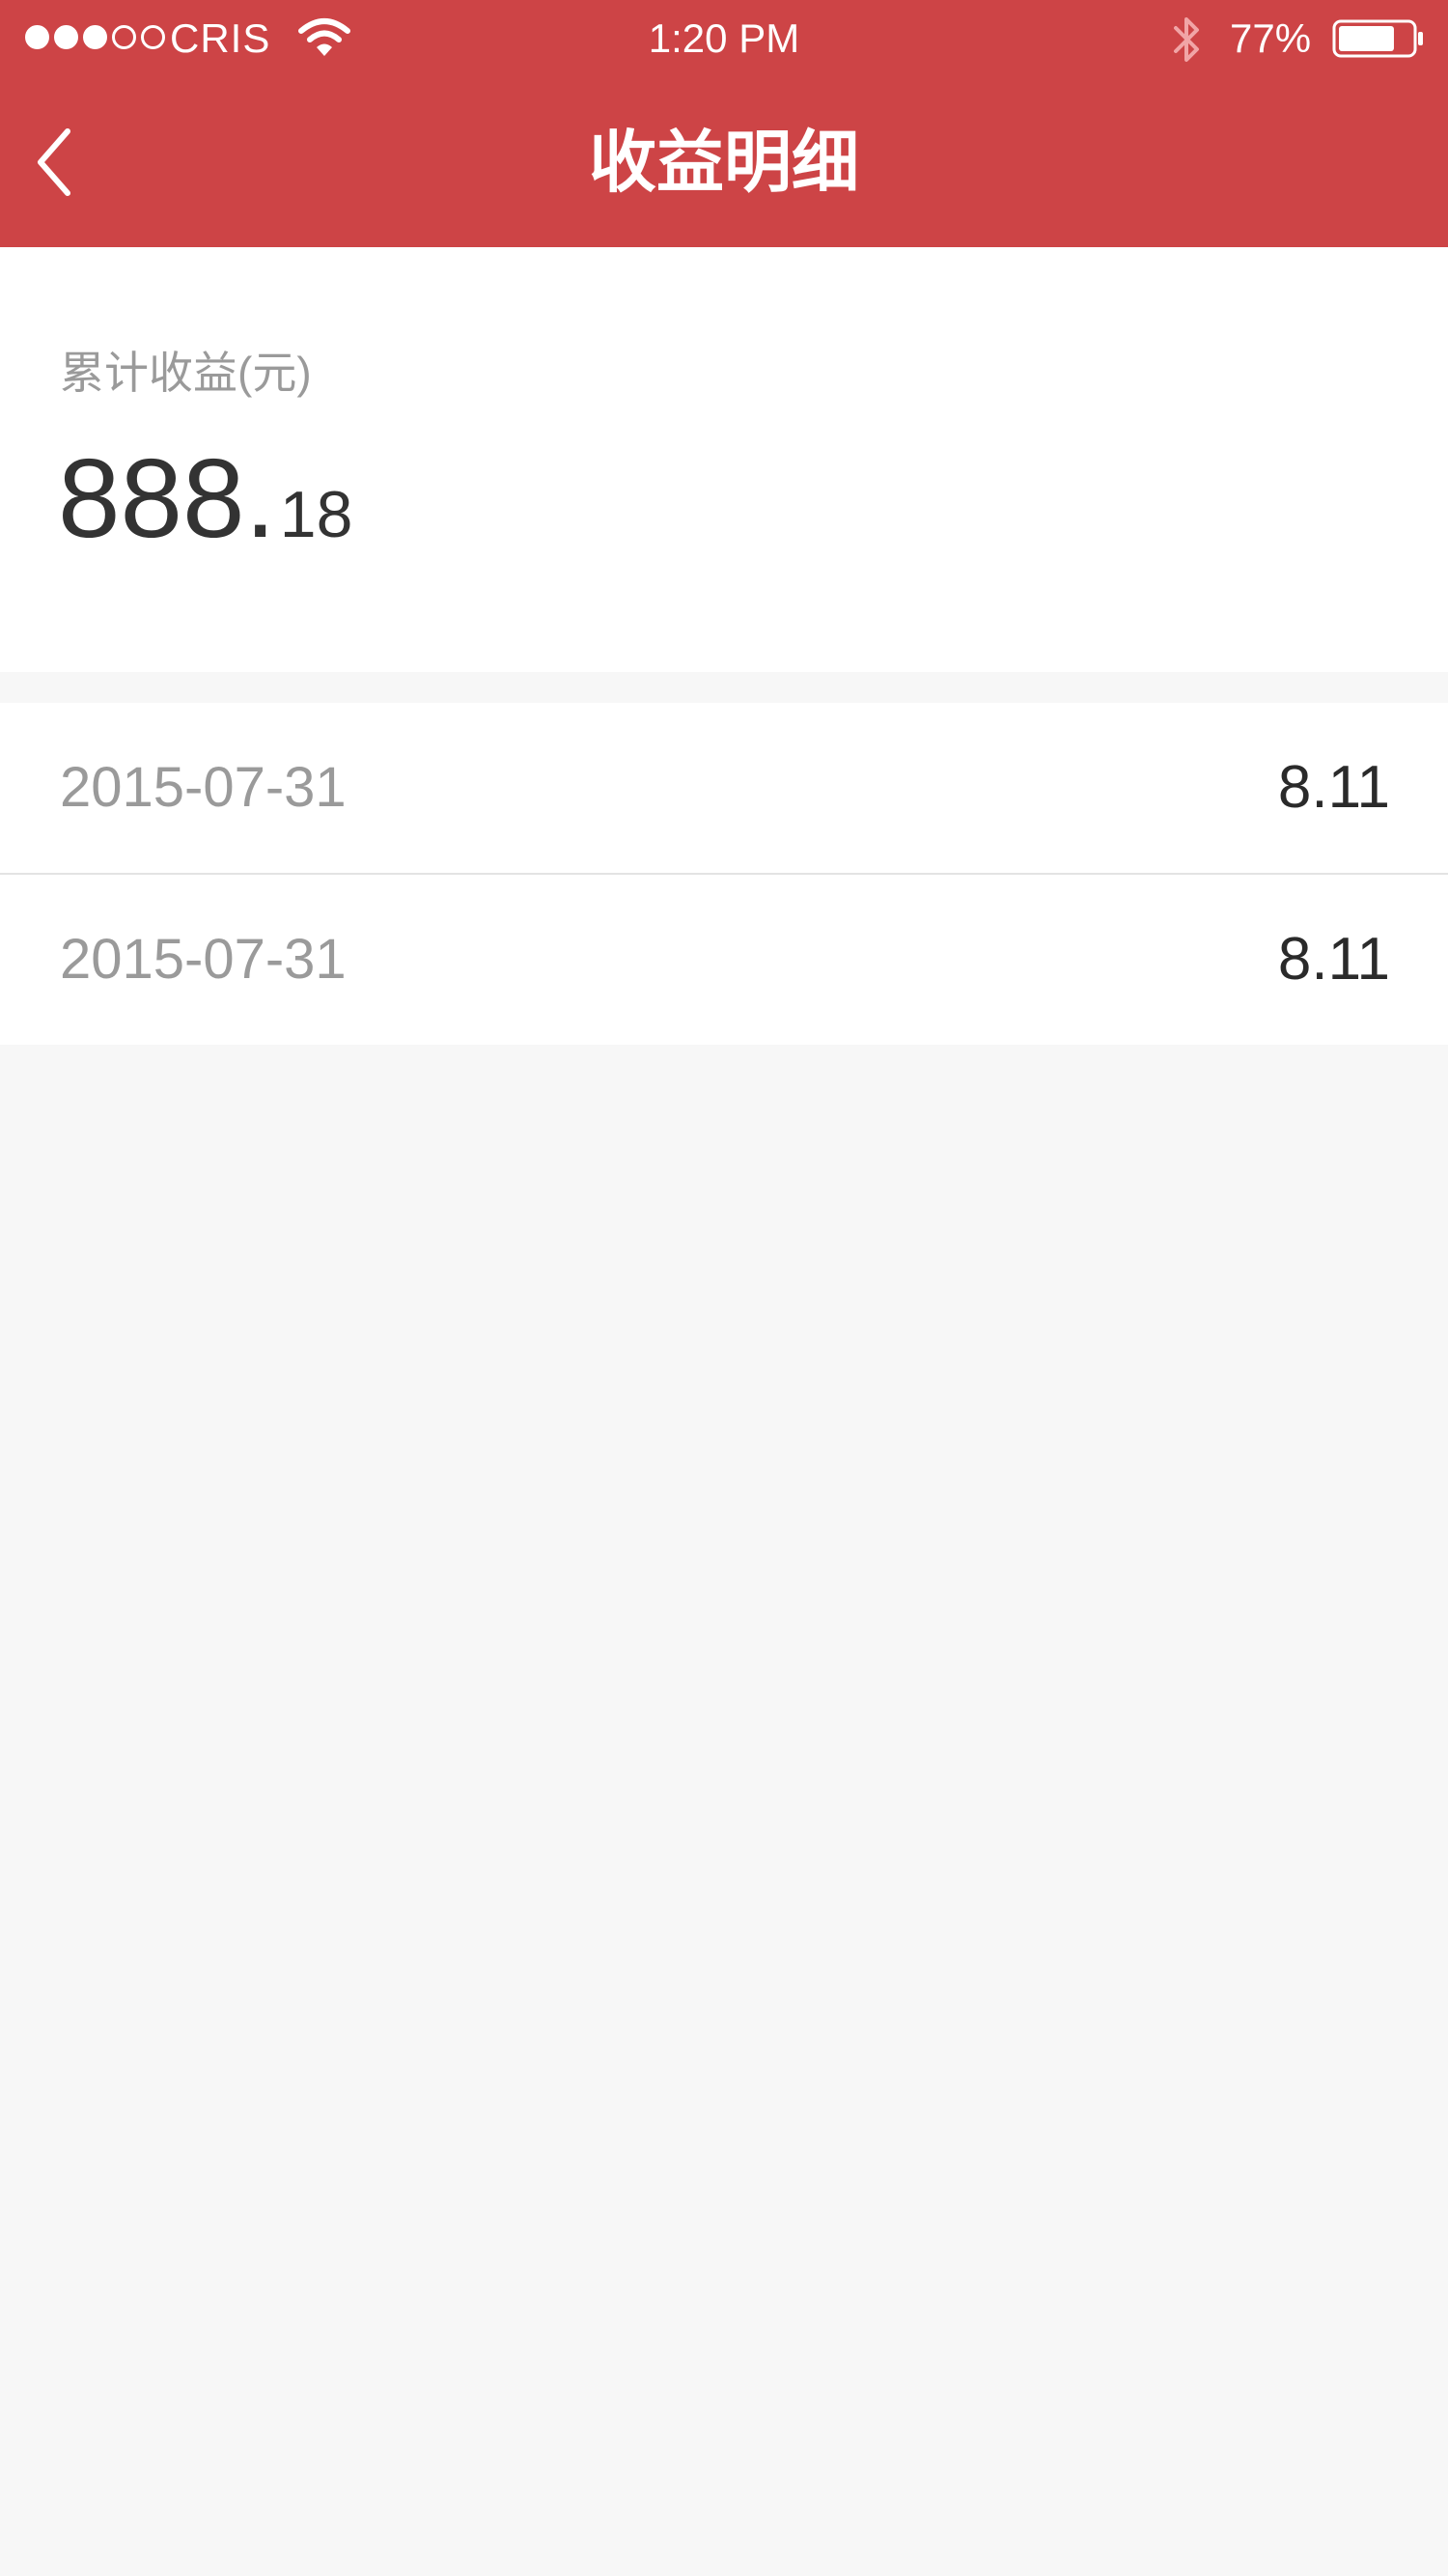 The width and height of the screenshot is (1448, 2576). Describe the element at coordinates (1377, 39) in the screenshot. I see `battery-icon` at that location.